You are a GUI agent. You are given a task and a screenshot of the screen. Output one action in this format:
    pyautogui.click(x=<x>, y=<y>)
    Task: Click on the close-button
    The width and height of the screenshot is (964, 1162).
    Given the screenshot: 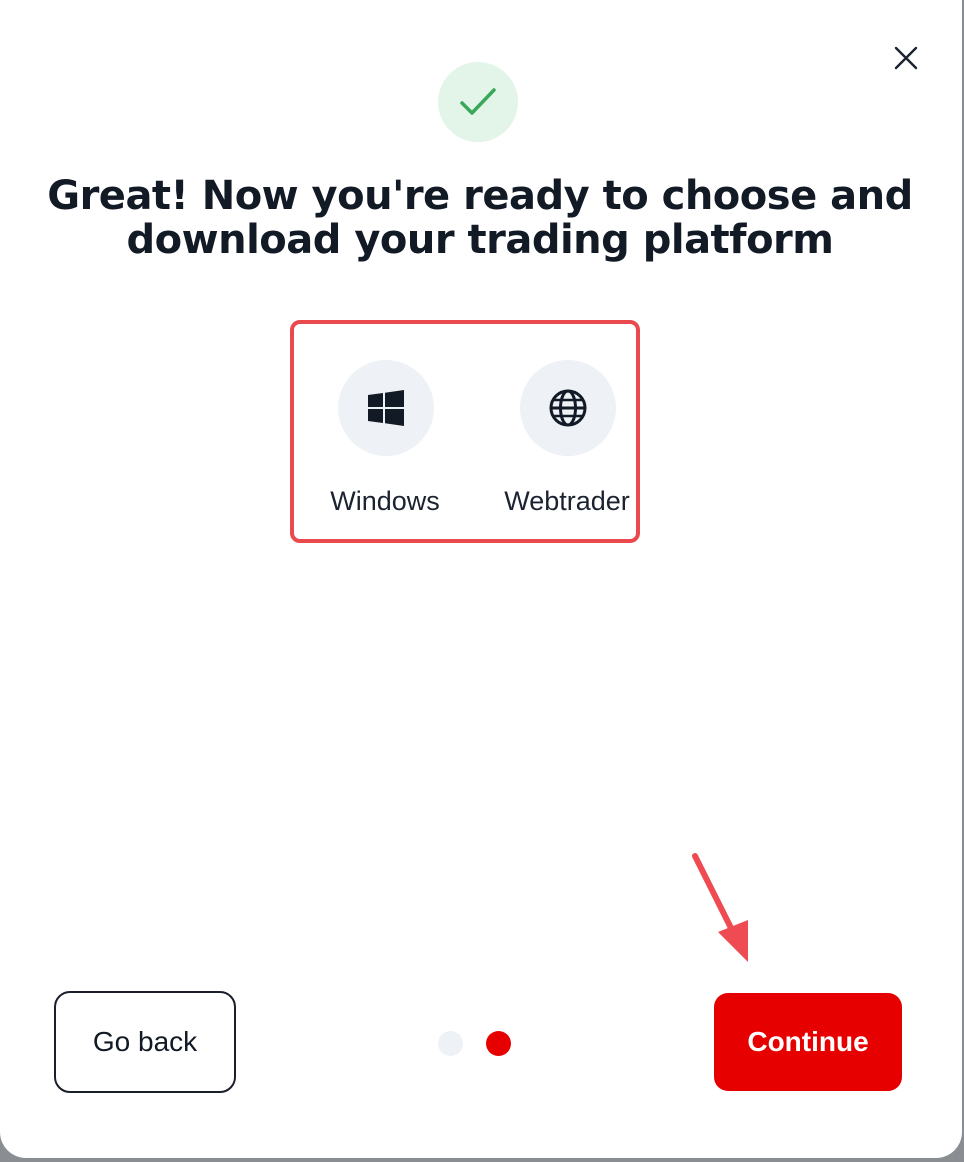 What is the action you would take?
    pyautogui.click(x=906, y=58)
    